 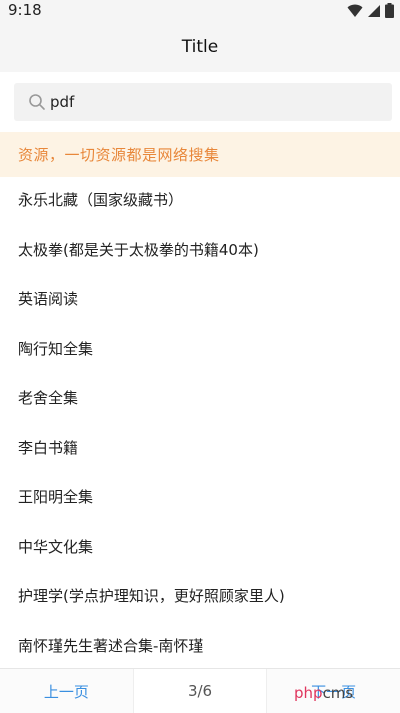 What do you see at coordinates (200, 301) in the screenshot?
I see `list-item: 英语阅读` at bounding box center [200, 301].